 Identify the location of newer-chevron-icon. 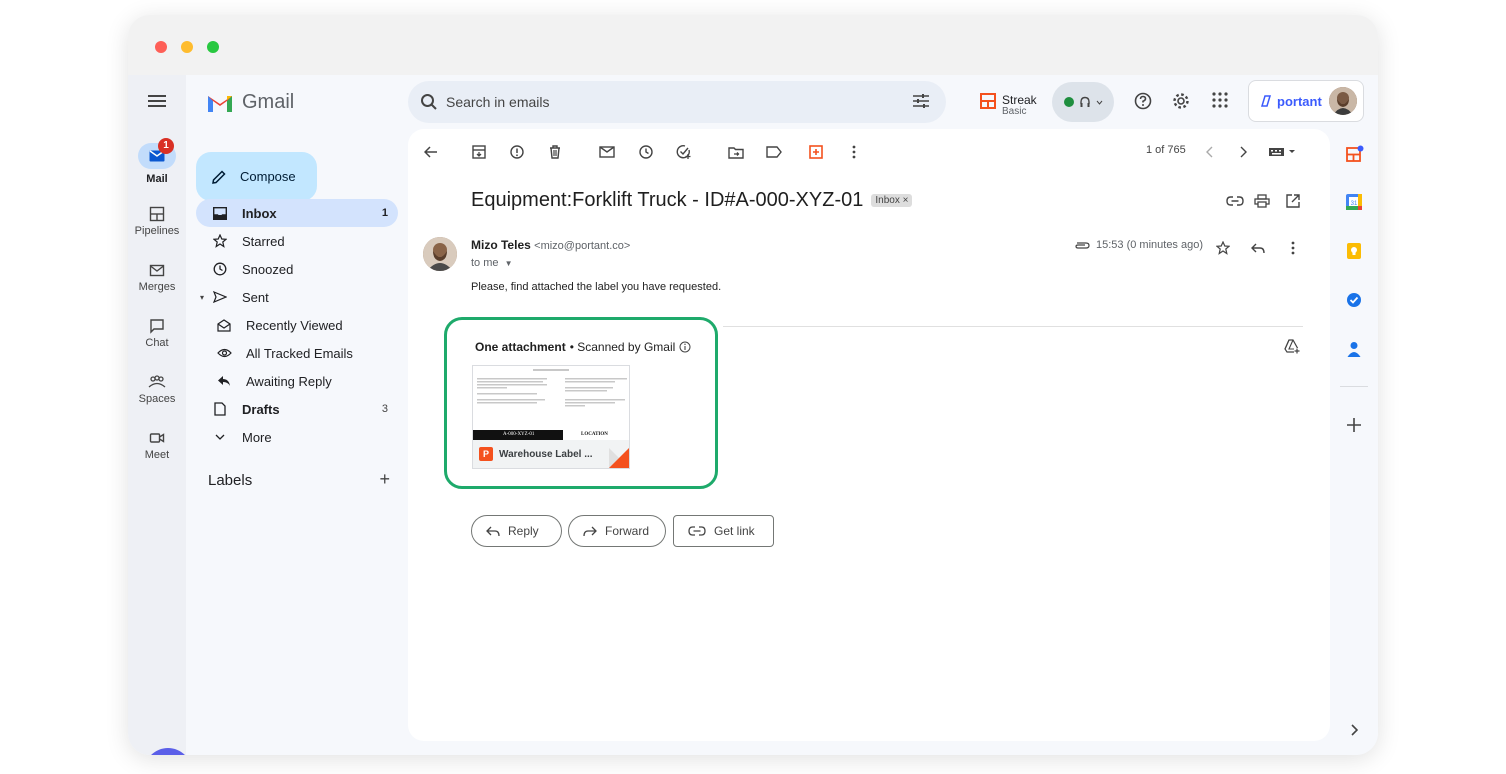
(1210, 152).